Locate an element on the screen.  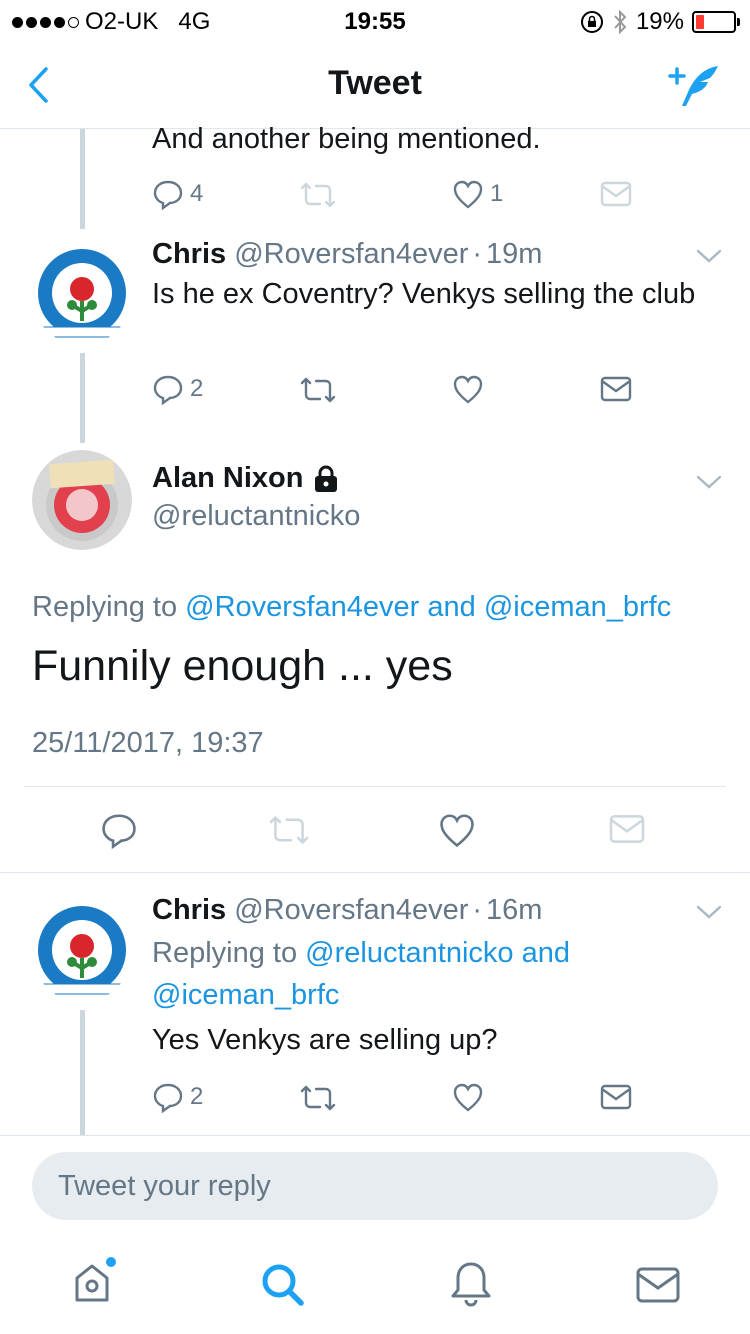
notifications-icon is located at coordinates (471, 1284).